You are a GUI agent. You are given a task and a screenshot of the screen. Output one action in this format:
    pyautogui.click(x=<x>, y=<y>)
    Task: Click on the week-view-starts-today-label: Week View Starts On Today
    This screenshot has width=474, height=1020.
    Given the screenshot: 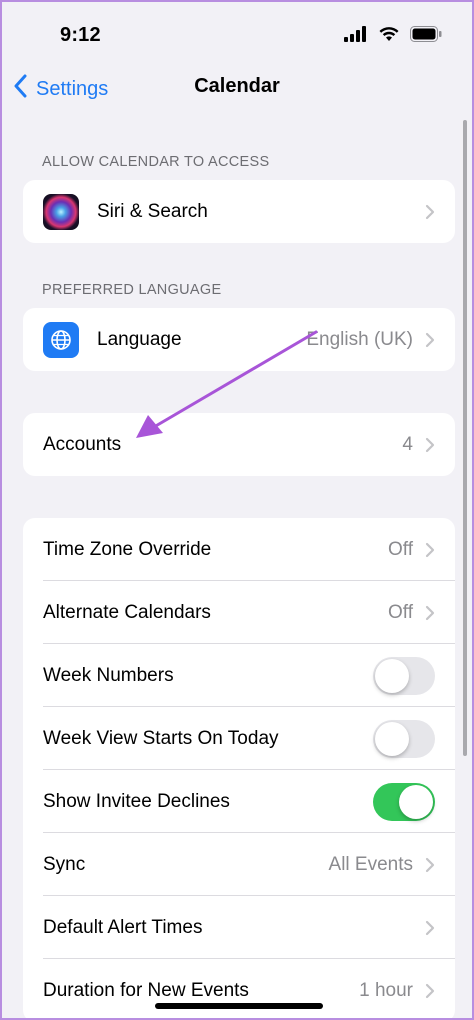 What is the action you would take?
    pyautogui.click(x=161, y=738)
    